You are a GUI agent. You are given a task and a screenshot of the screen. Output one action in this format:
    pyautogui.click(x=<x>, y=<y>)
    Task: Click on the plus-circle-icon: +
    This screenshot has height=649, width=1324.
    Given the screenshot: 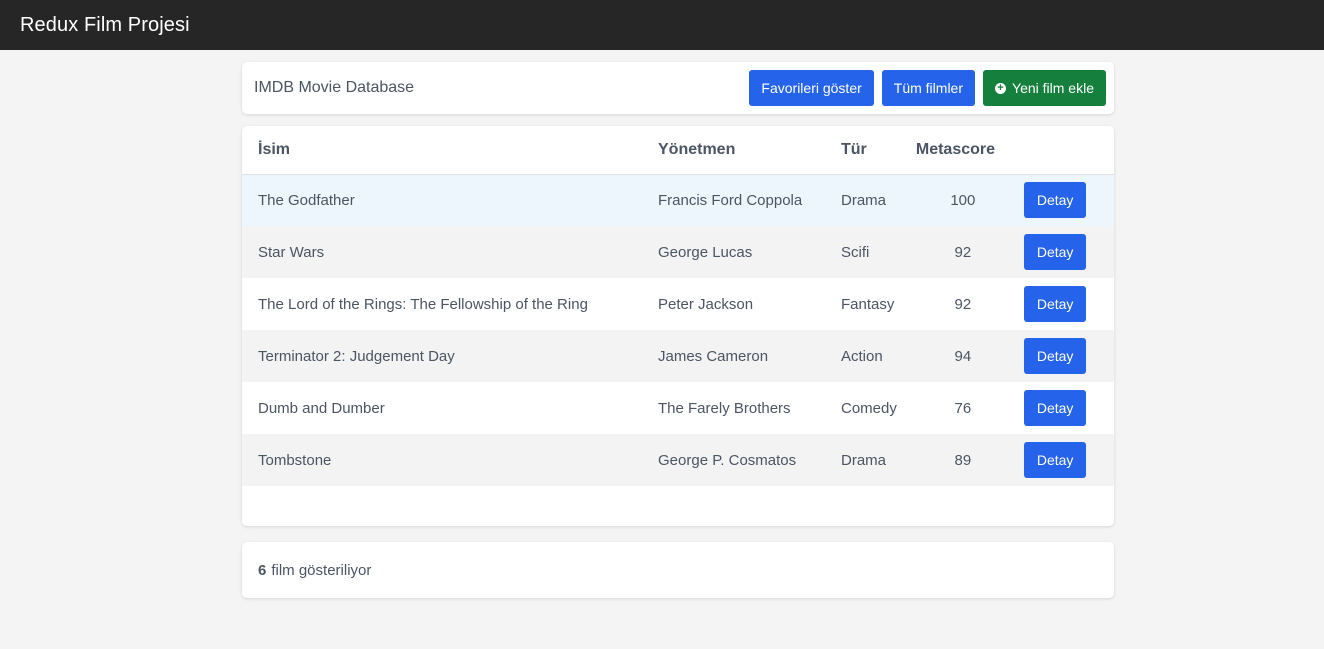 What is the action you would take?
    pyautogui.click(x=1001, y=88)
    